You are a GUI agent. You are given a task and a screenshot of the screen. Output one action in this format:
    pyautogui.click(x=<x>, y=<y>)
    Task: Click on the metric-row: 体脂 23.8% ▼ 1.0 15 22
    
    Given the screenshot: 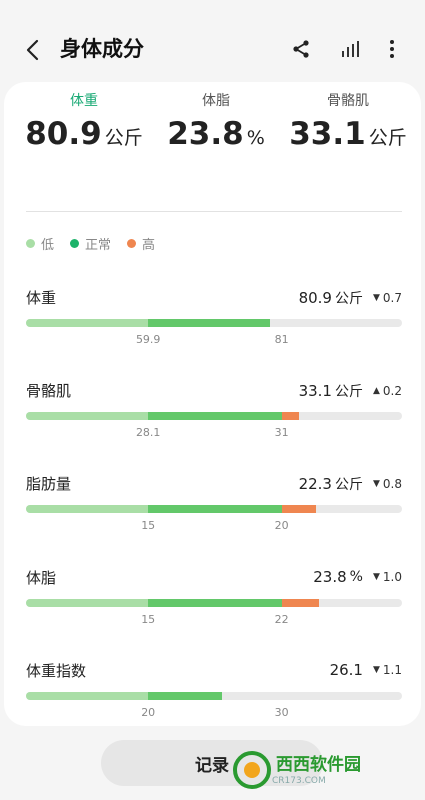 What is the action you would take?
    pyautogui.click(x=214, y=602)
    